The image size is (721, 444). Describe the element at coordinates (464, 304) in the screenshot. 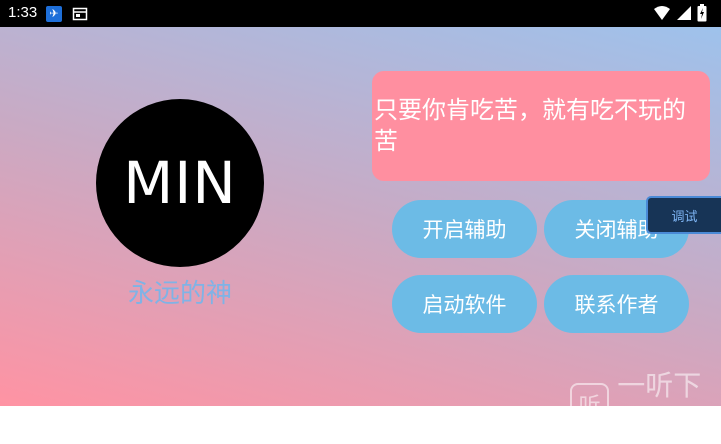

I see `start-software-button: 启动软件` at that location.